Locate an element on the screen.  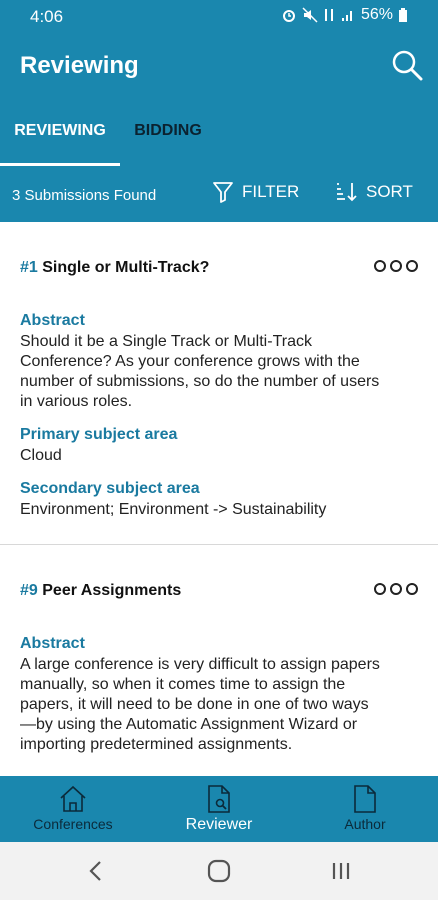
submission-number: #1 is located at coordinates (29, 267).